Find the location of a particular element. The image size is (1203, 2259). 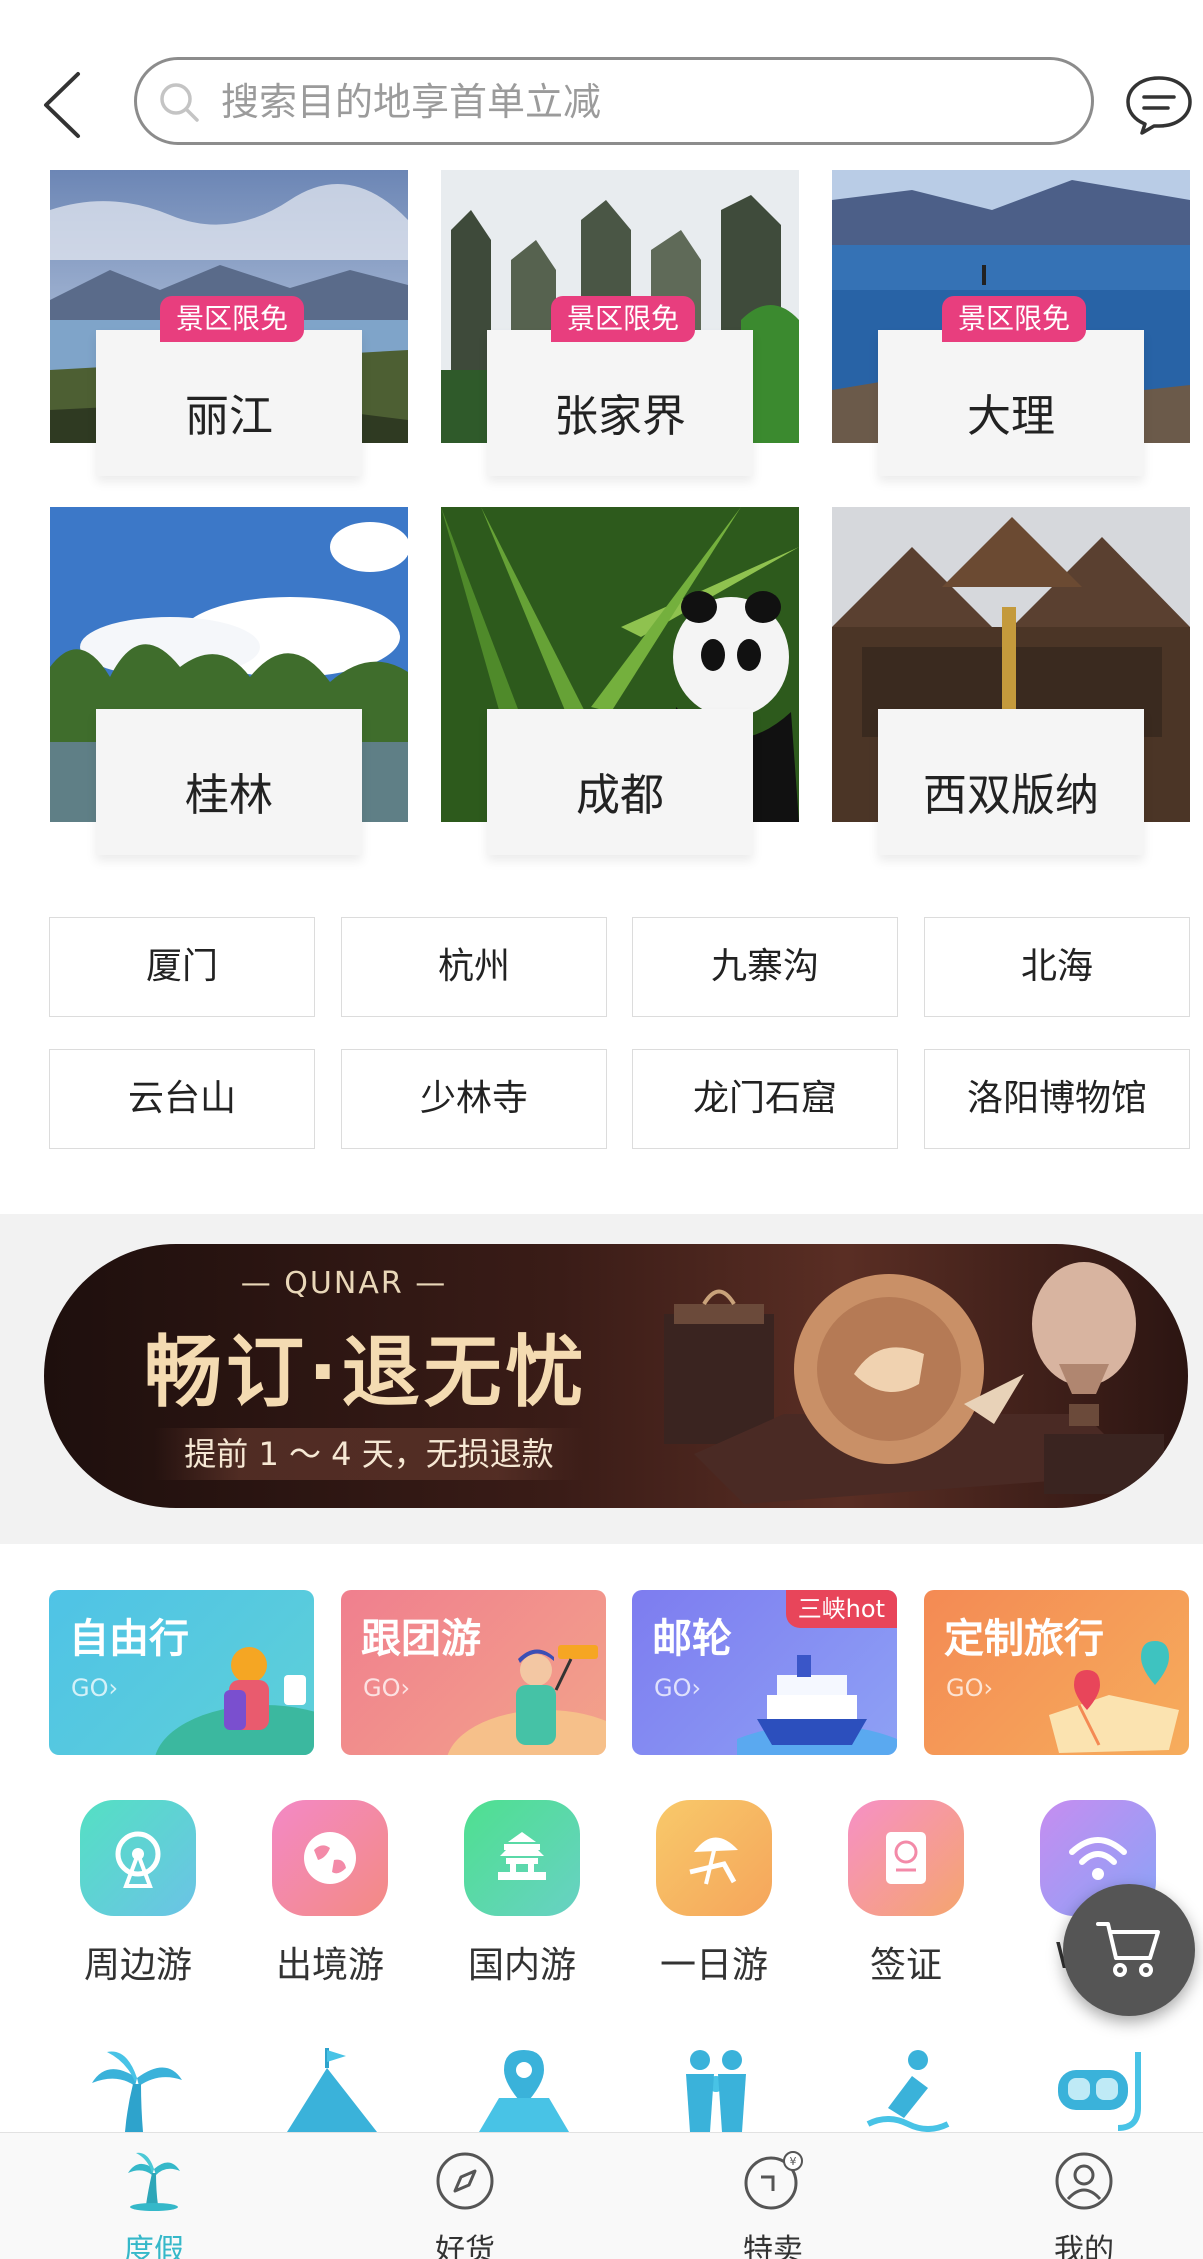

city-button-longmen-grottoes: 龙门石窟 is located at coordinates (765, 1099).